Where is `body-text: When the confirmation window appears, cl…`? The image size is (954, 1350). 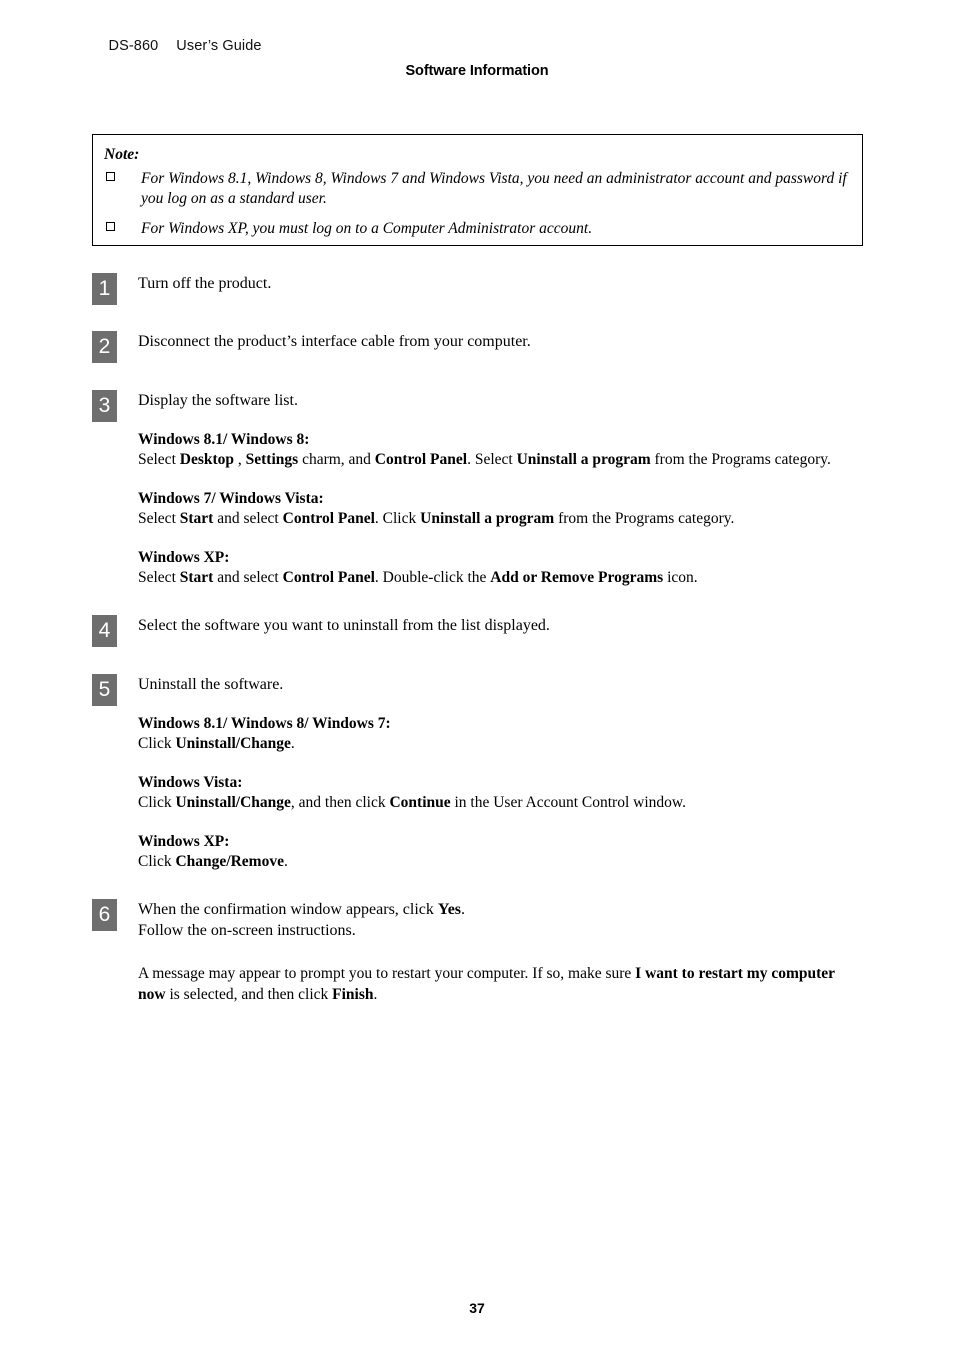
body-text: When the confirmation window appears, cl… is located at coordinates (288, 909).